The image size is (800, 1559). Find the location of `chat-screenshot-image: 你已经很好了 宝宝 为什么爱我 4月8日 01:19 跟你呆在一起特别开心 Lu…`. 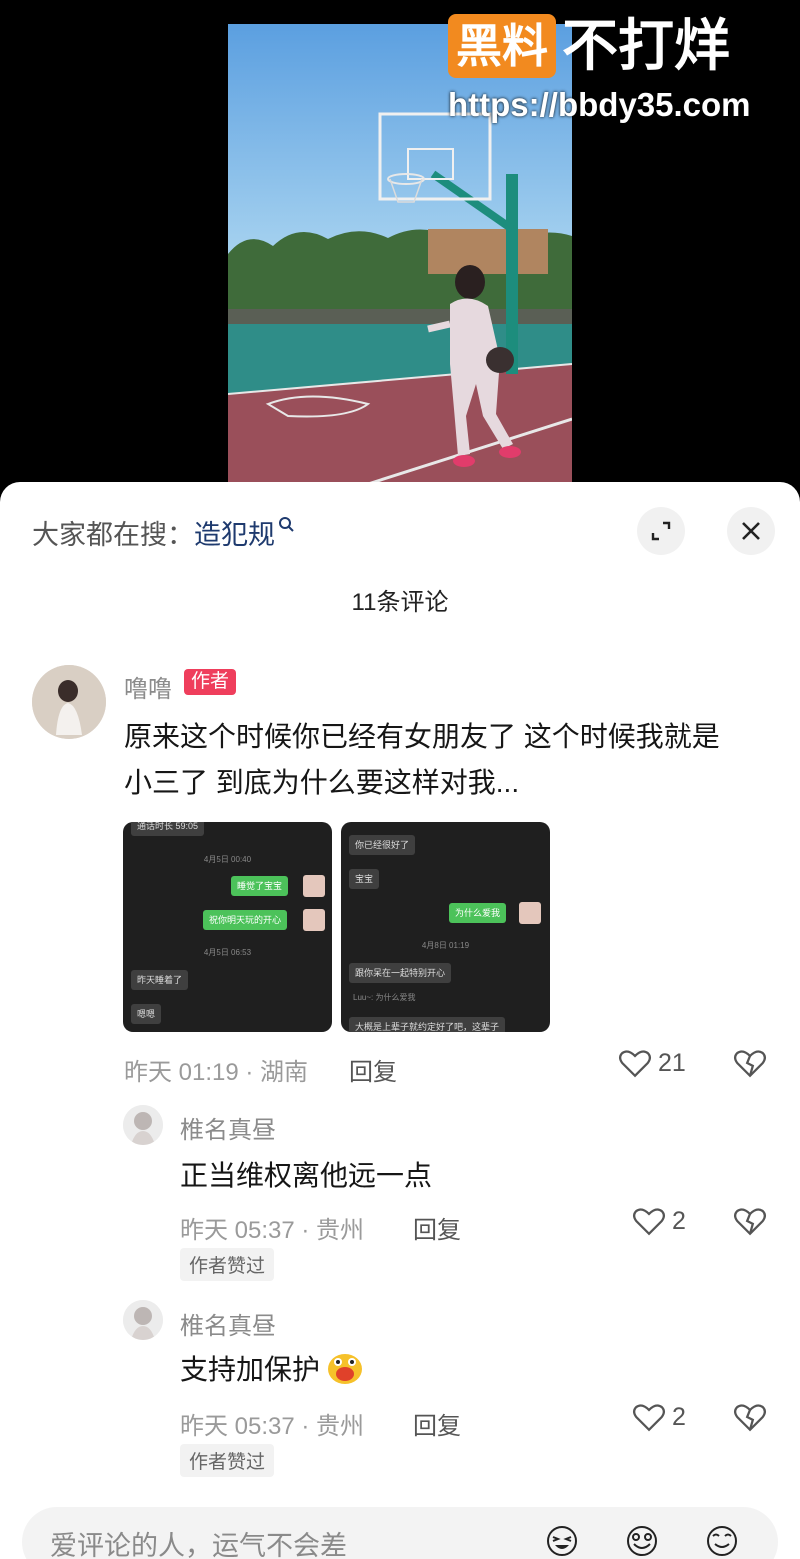

chat-screenshot-image: 你已经很好了 宝宝 为什么爱我 4月8日 01:19 跟你呆在一起特别开心 Lu… is located at coordinates (445, 927).